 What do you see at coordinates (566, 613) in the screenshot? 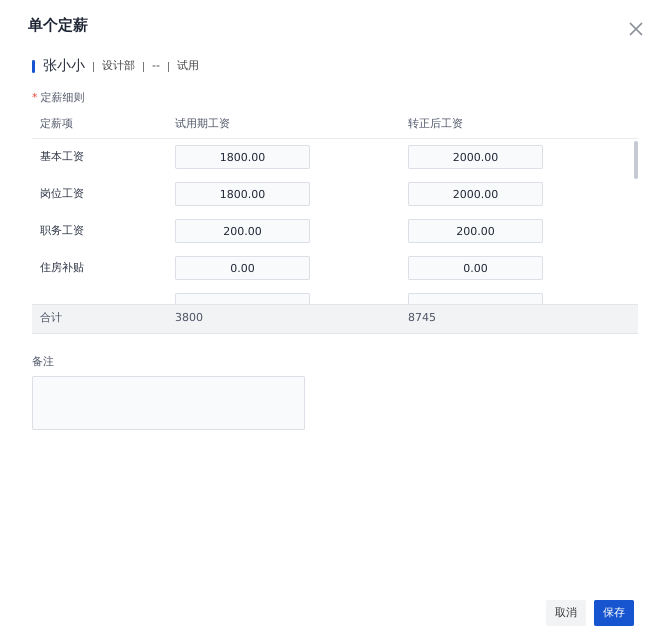
I see `cancel-button: 取消` at bounding box center [566, 613].